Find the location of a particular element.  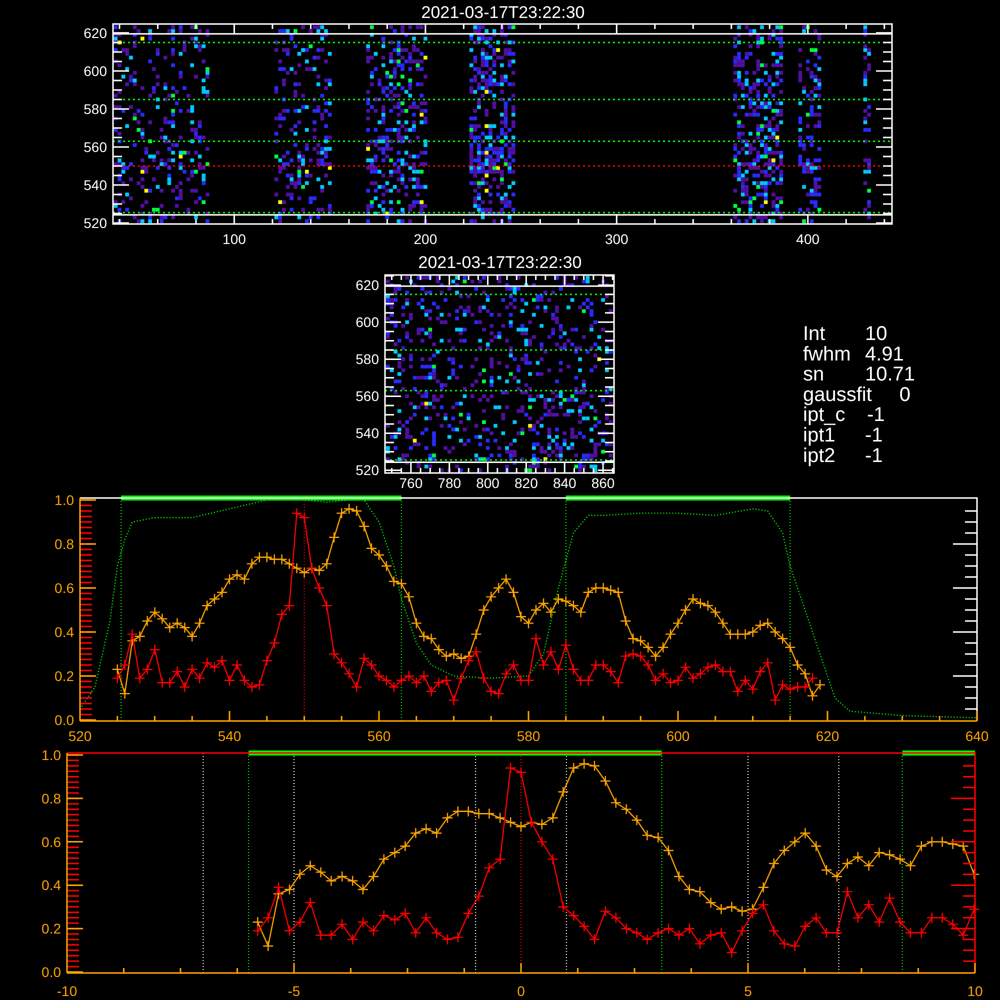

axis-tick-label: 760 is located at coordinates (411, 482).